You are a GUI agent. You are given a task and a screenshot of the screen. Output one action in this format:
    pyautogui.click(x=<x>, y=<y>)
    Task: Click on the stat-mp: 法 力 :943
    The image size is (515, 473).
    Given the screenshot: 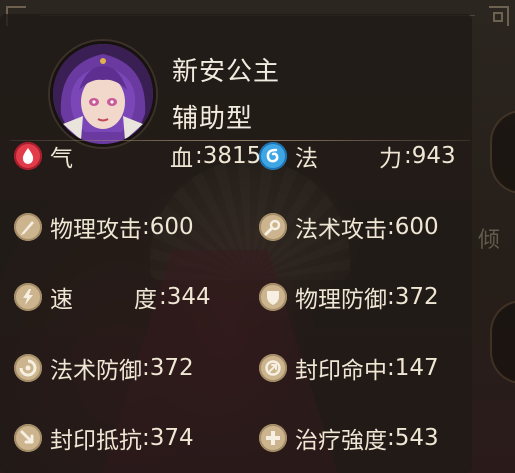 What is the action you would take?
    pyautogui.click(x=357, y=156)
    